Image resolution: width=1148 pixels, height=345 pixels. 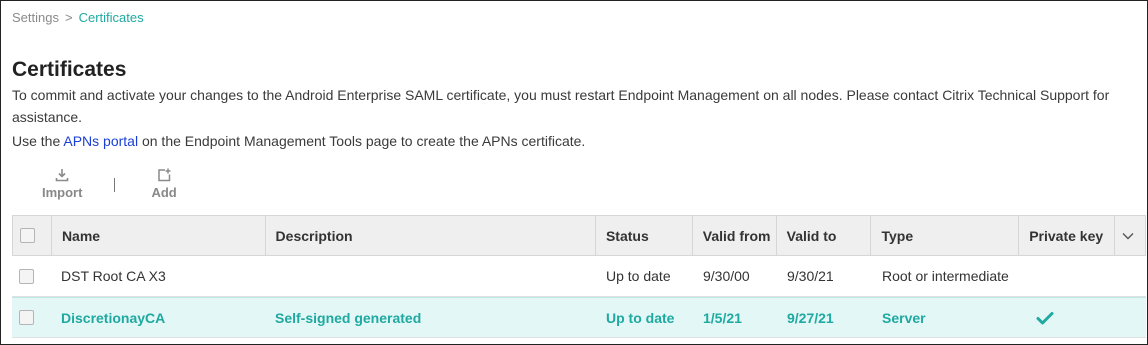 What do you see at coordinates (824, 235) in the screenshot?
I see `column-header-valid-to: Valid to` at bounding box center [824, 235].